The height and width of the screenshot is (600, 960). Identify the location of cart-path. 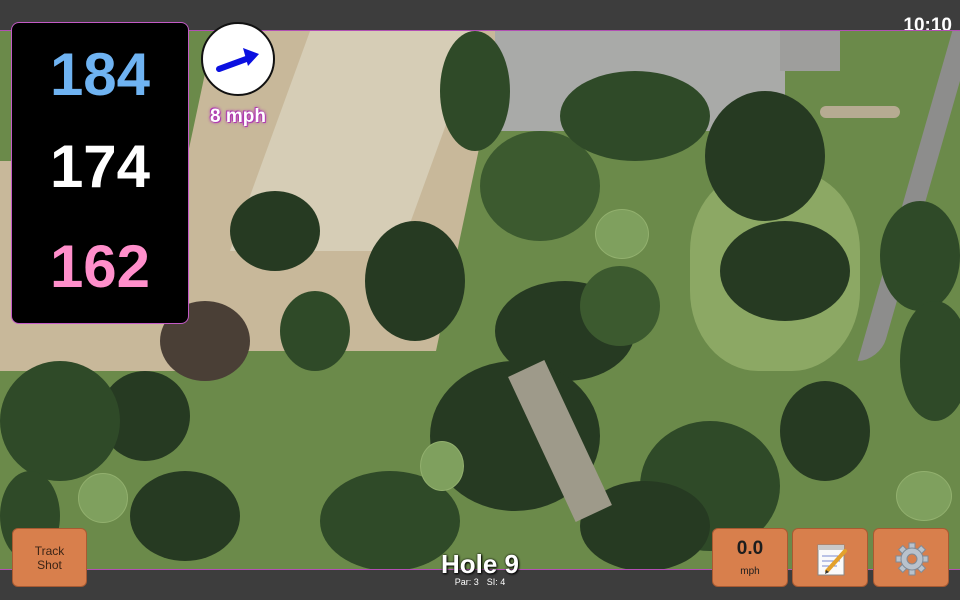
(860, 112).